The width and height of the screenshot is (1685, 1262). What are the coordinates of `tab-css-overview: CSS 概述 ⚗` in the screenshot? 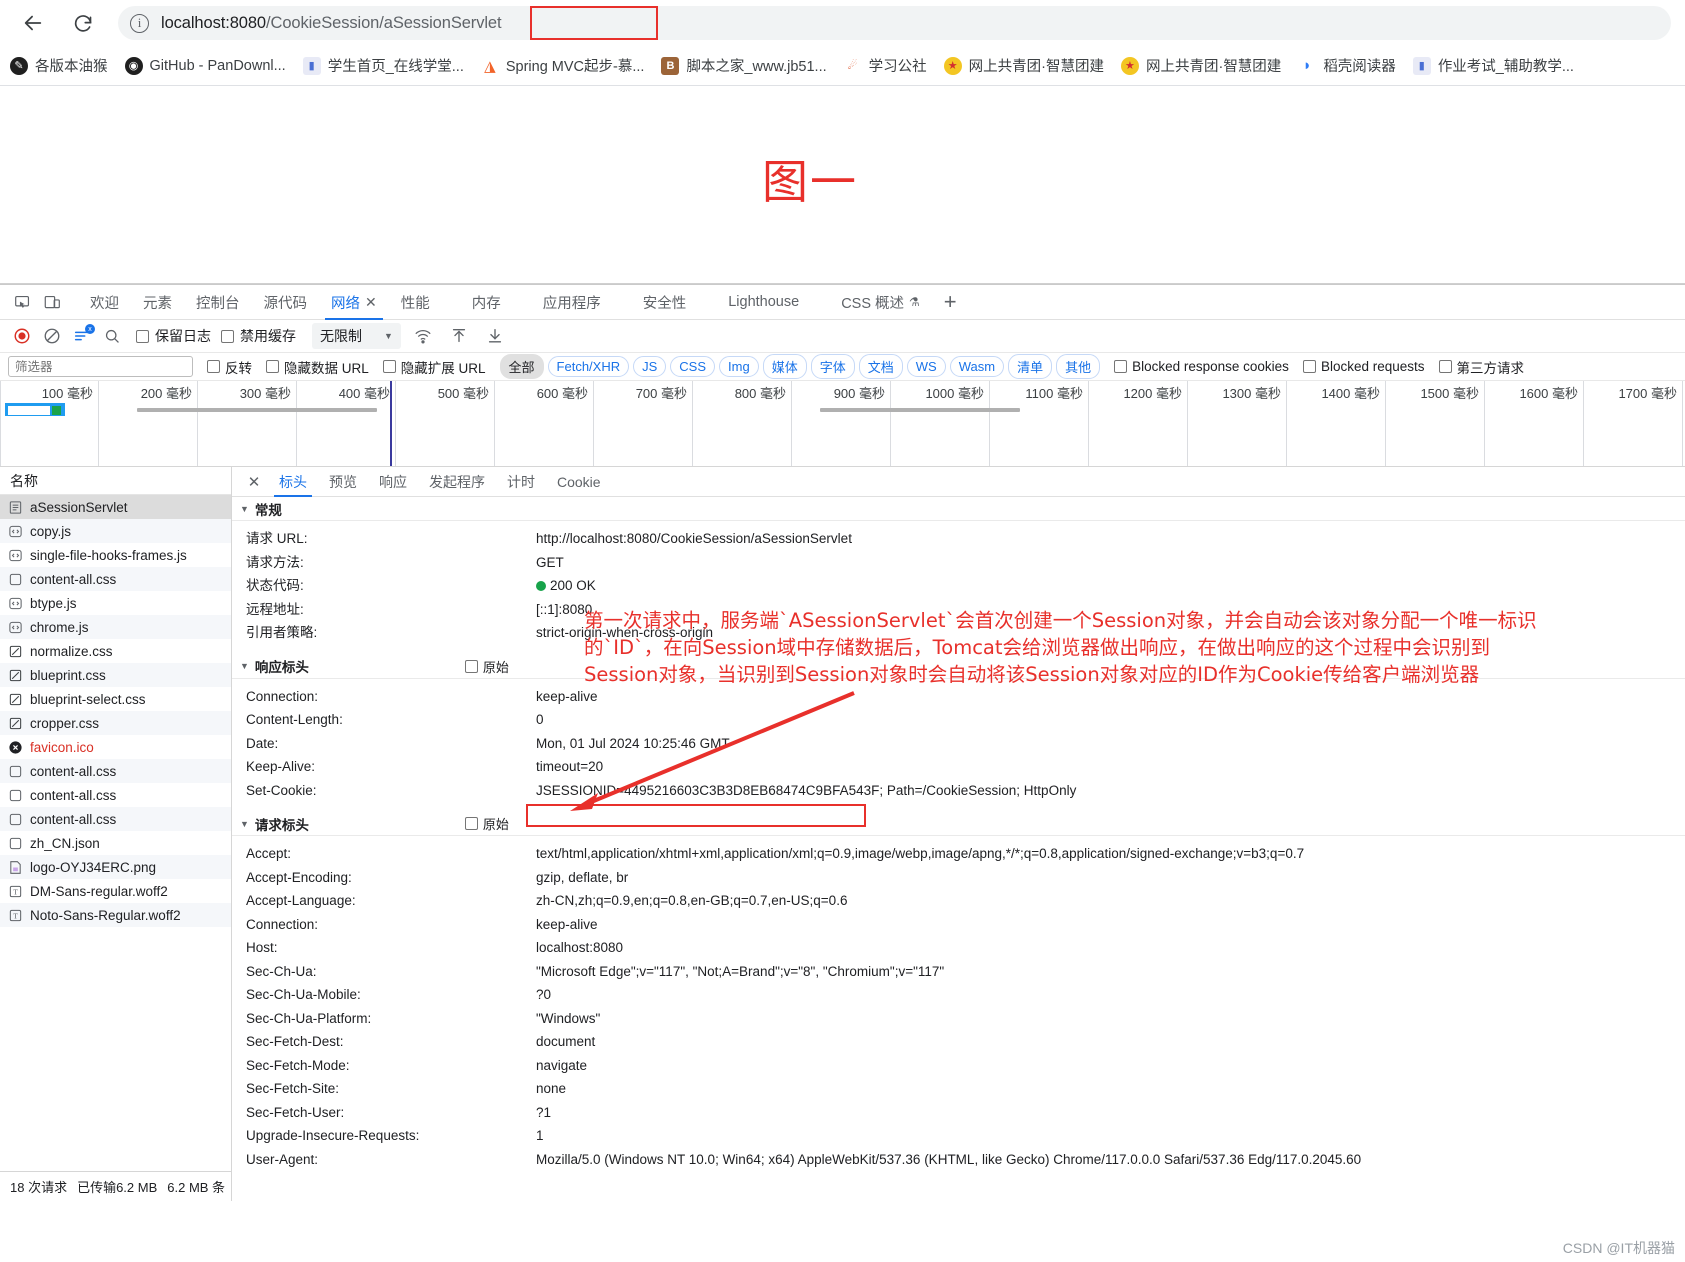 It's located at (880, 302).